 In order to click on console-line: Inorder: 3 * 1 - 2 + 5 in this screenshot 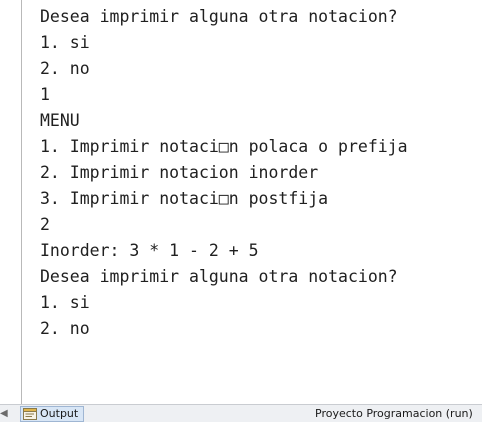, I will do `click(149, 250)`.